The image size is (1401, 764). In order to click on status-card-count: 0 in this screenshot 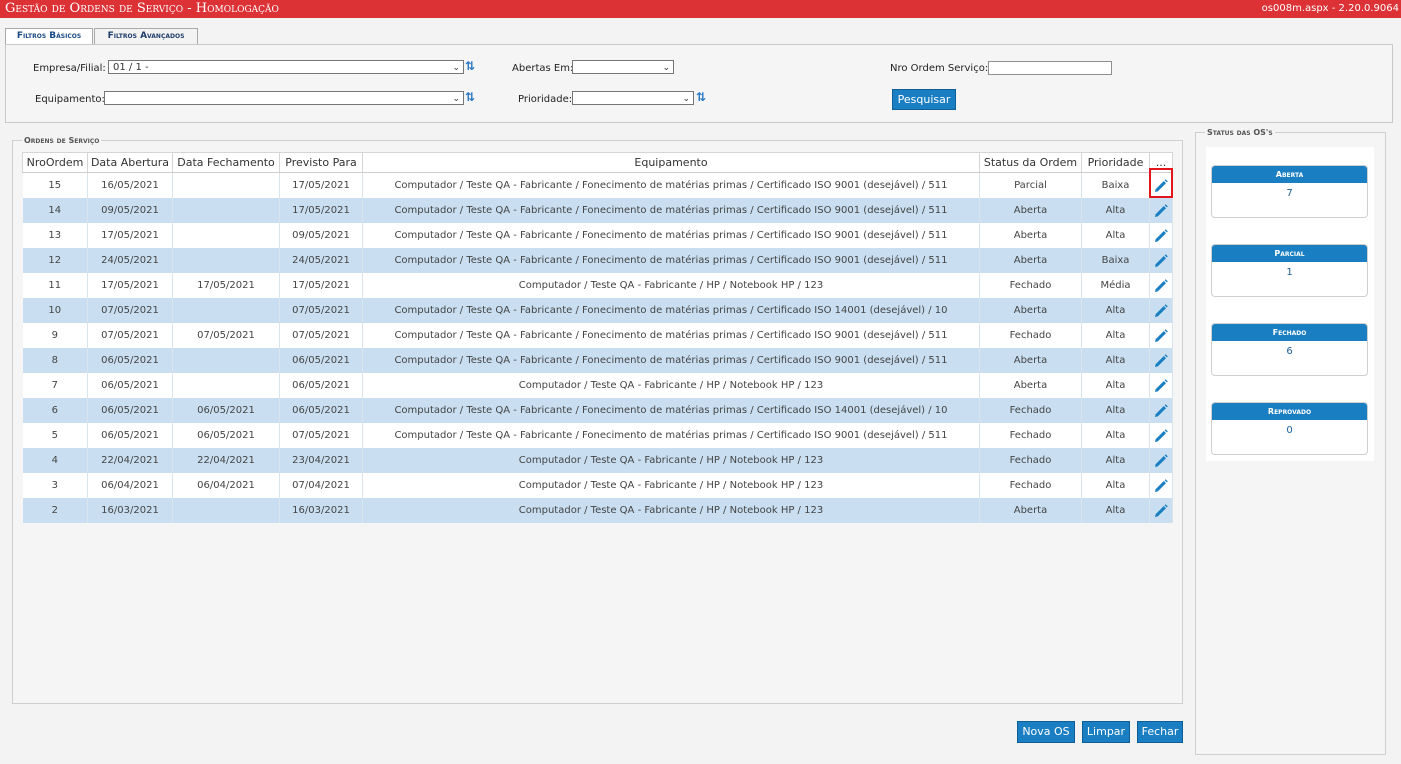, I will do `click(1289, 431)`.